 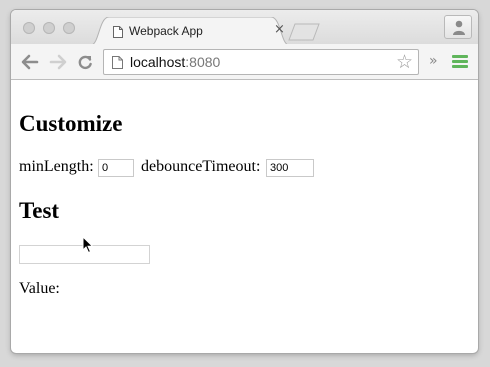 I want to click on customize-heading: Customize, so click(x=71, y=123).